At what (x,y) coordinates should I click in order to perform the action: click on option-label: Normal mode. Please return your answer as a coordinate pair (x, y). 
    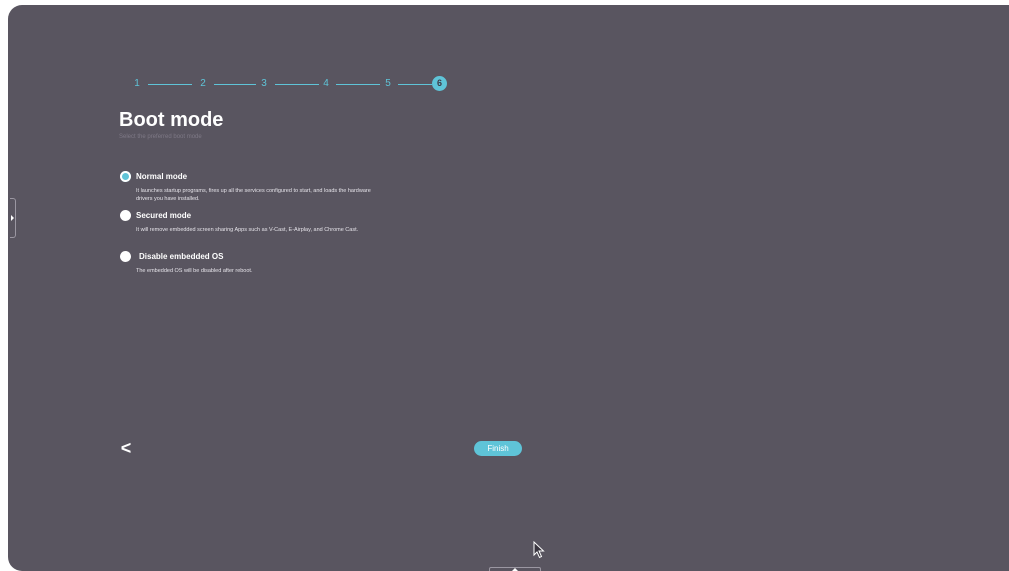
    Looking at the image, I should click on (162, 176).